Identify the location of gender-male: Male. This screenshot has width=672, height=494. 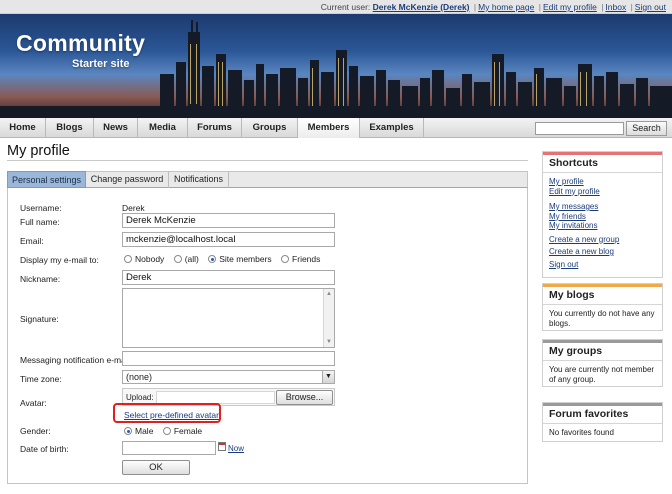
(138, 431).